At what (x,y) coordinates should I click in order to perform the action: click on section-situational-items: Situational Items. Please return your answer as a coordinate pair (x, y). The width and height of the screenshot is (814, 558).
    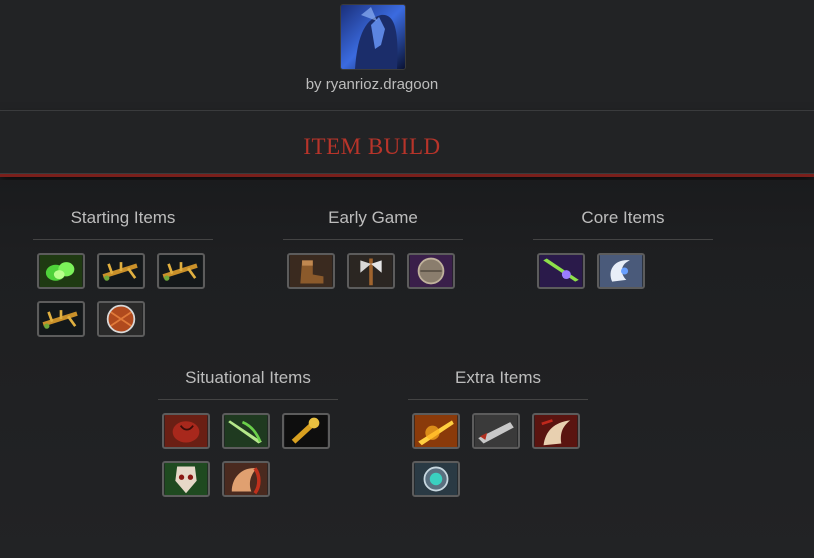
    Looking at the image, I should click on (248, 425).